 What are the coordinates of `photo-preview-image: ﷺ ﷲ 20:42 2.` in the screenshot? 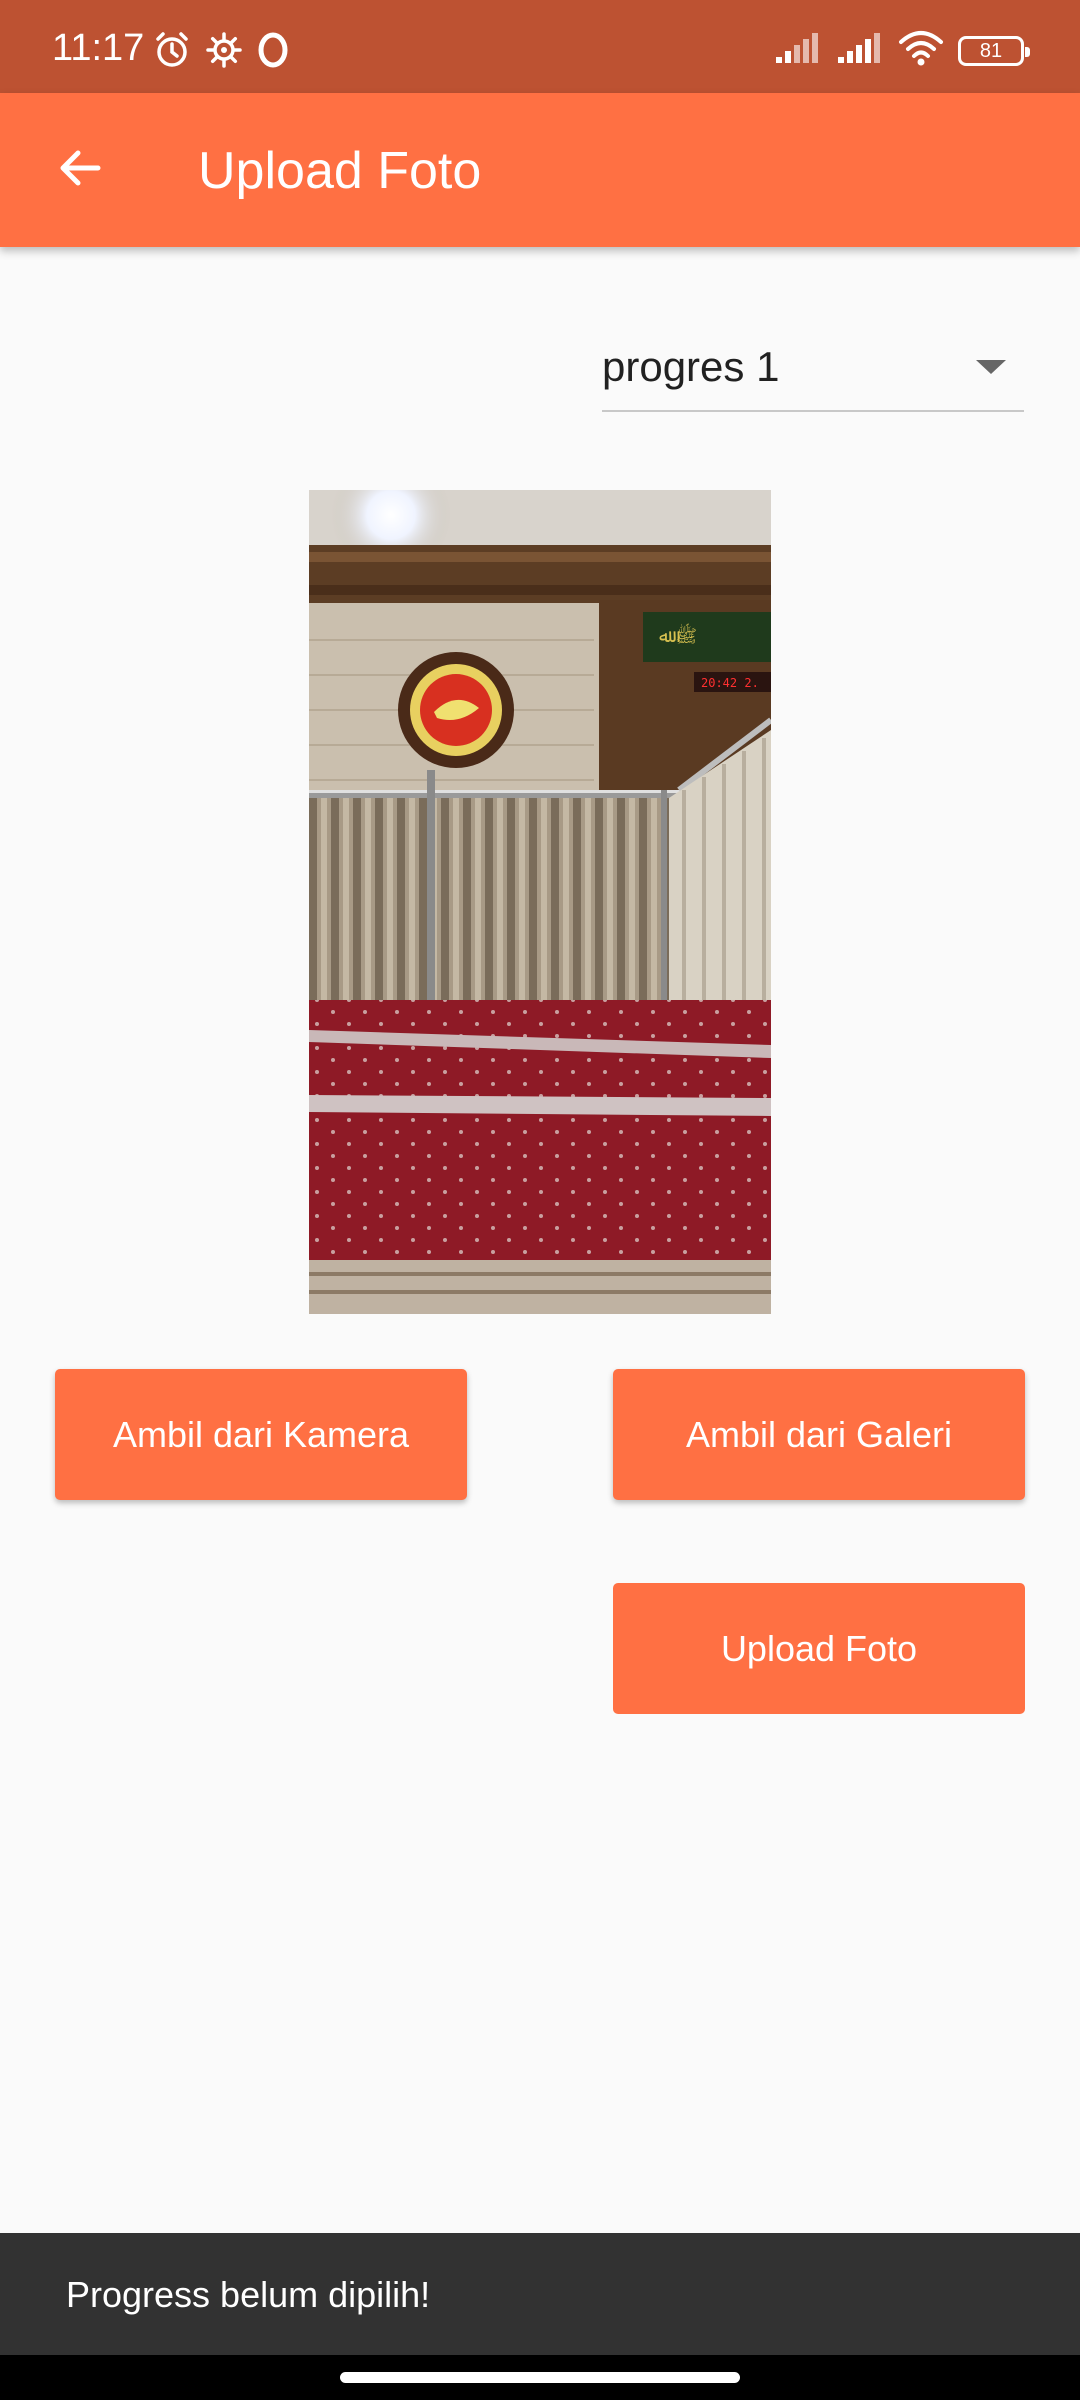 It's located at (540, 902).